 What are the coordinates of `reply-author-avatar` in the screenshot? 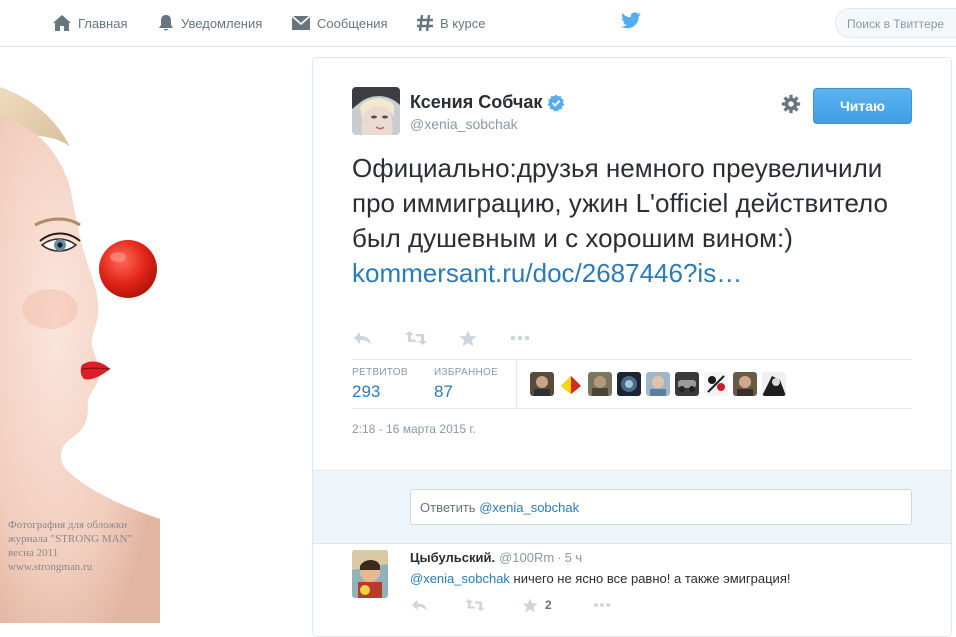 It's located at (370, 574).